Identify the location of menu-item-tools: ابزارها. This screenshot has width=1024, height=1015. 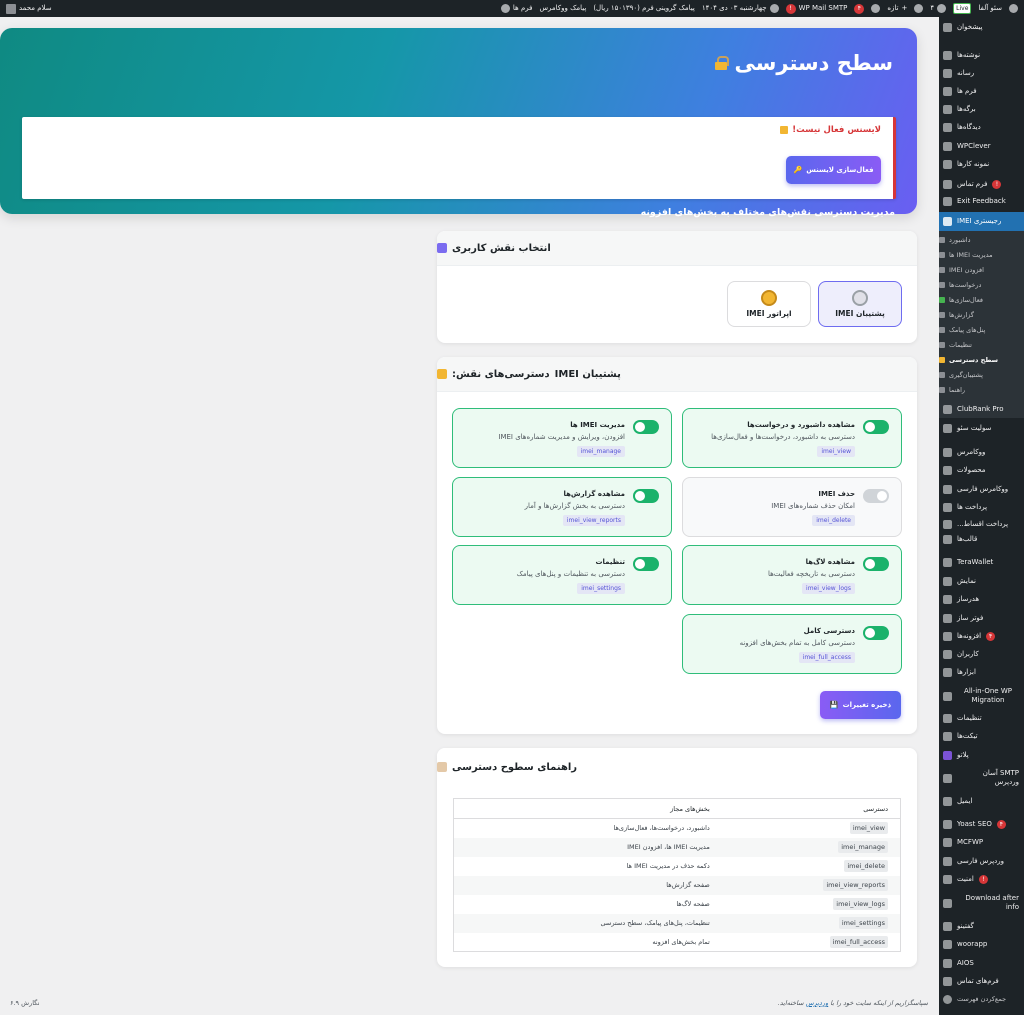
(981, 672).